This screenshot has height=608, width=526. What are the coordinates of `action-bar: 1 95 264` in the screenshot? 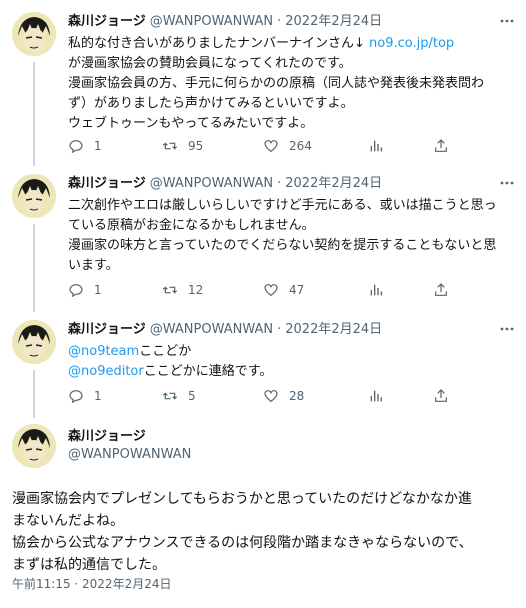 It's located at (258, 146).